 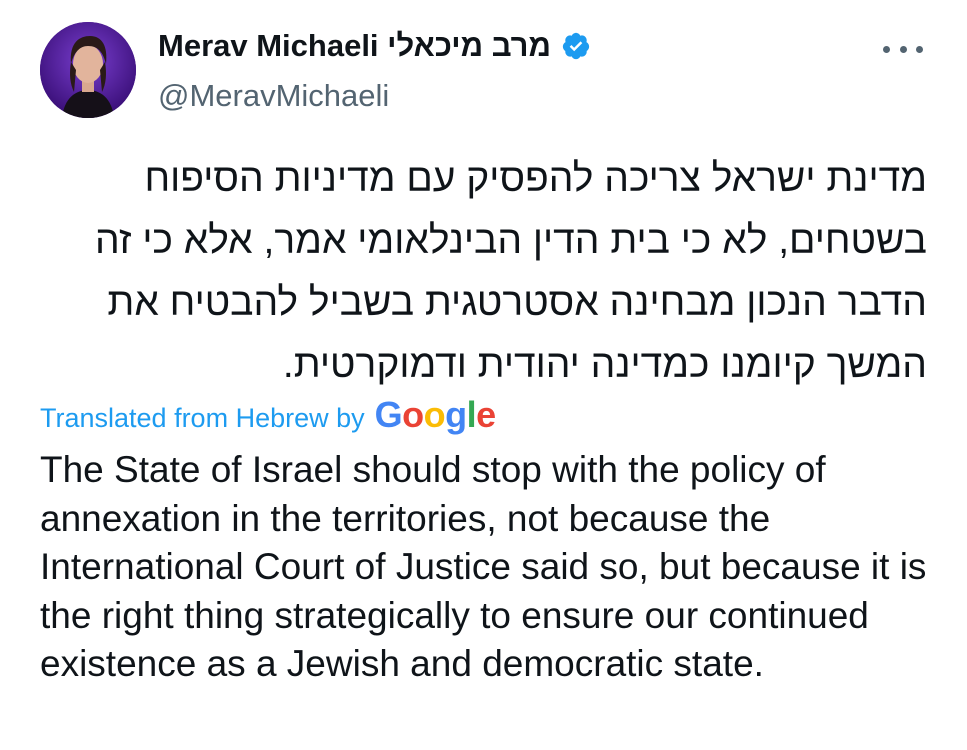 I want to click on author-handle: @MeravMichaeli, so click(x=273, y=96).